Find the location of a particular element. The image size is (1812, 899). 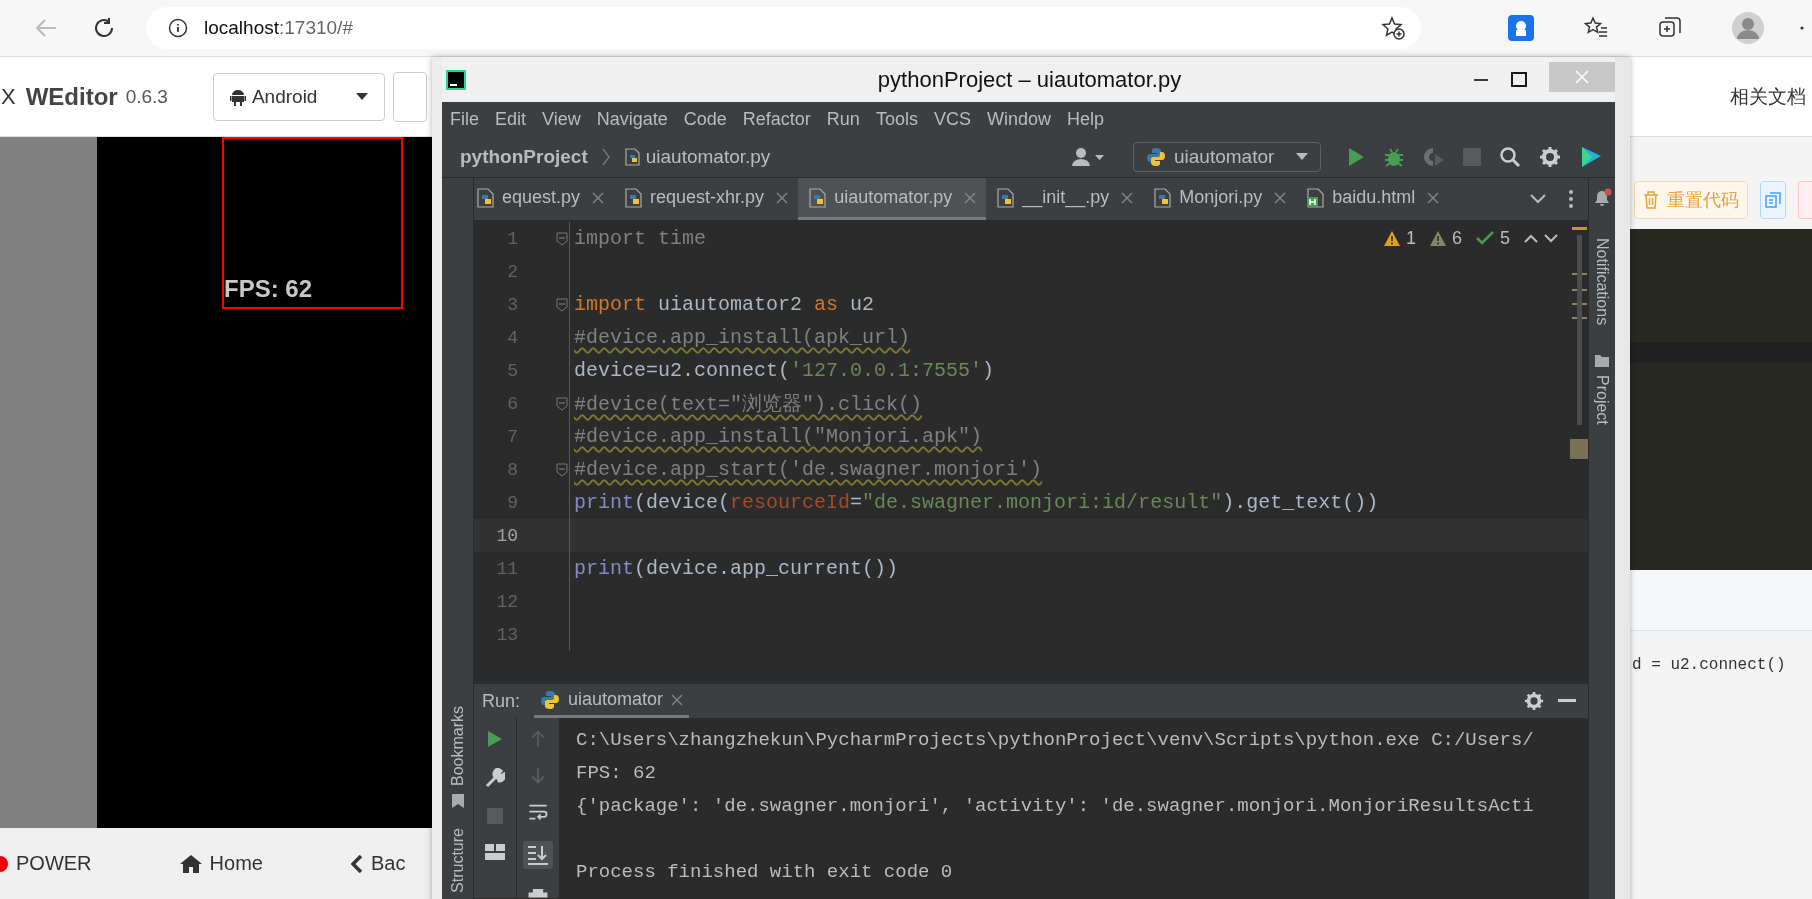

run-config-select: uiautomator is located at coordinates (1227, 156).